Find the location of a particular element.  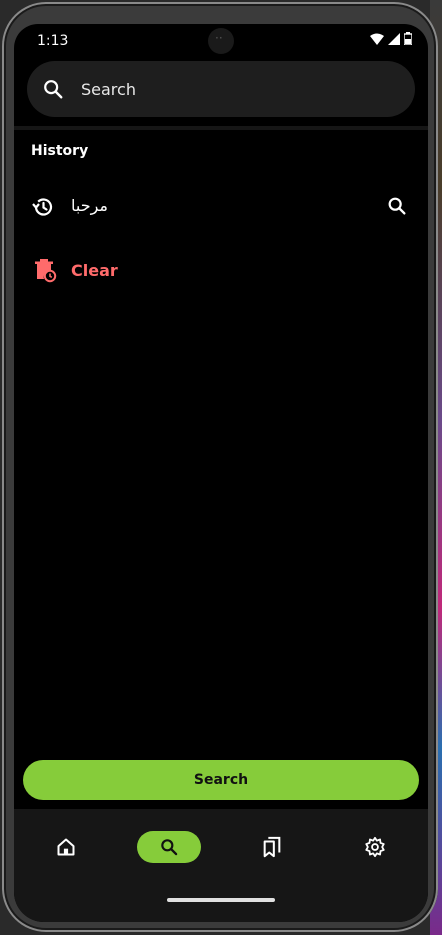

status-icons is located at coordinates (391, 38).